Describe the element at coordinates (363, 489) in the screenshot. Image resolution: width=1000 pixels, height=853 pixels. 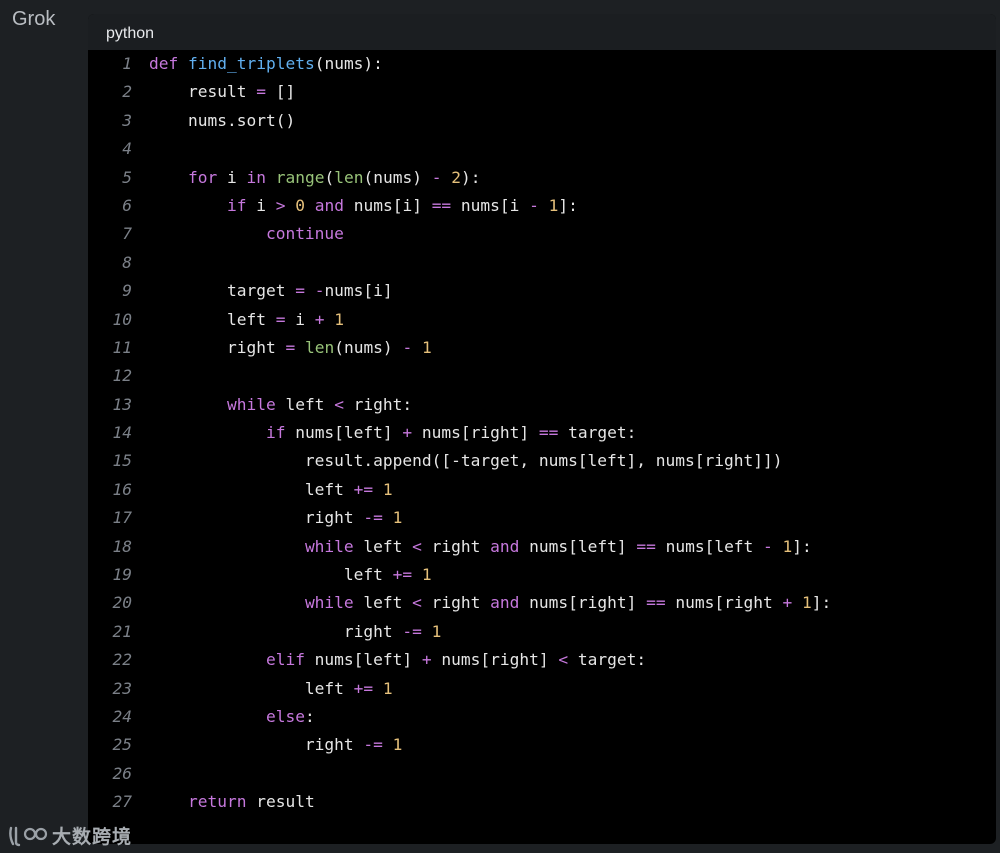
I see `code-token: +=` at that location.